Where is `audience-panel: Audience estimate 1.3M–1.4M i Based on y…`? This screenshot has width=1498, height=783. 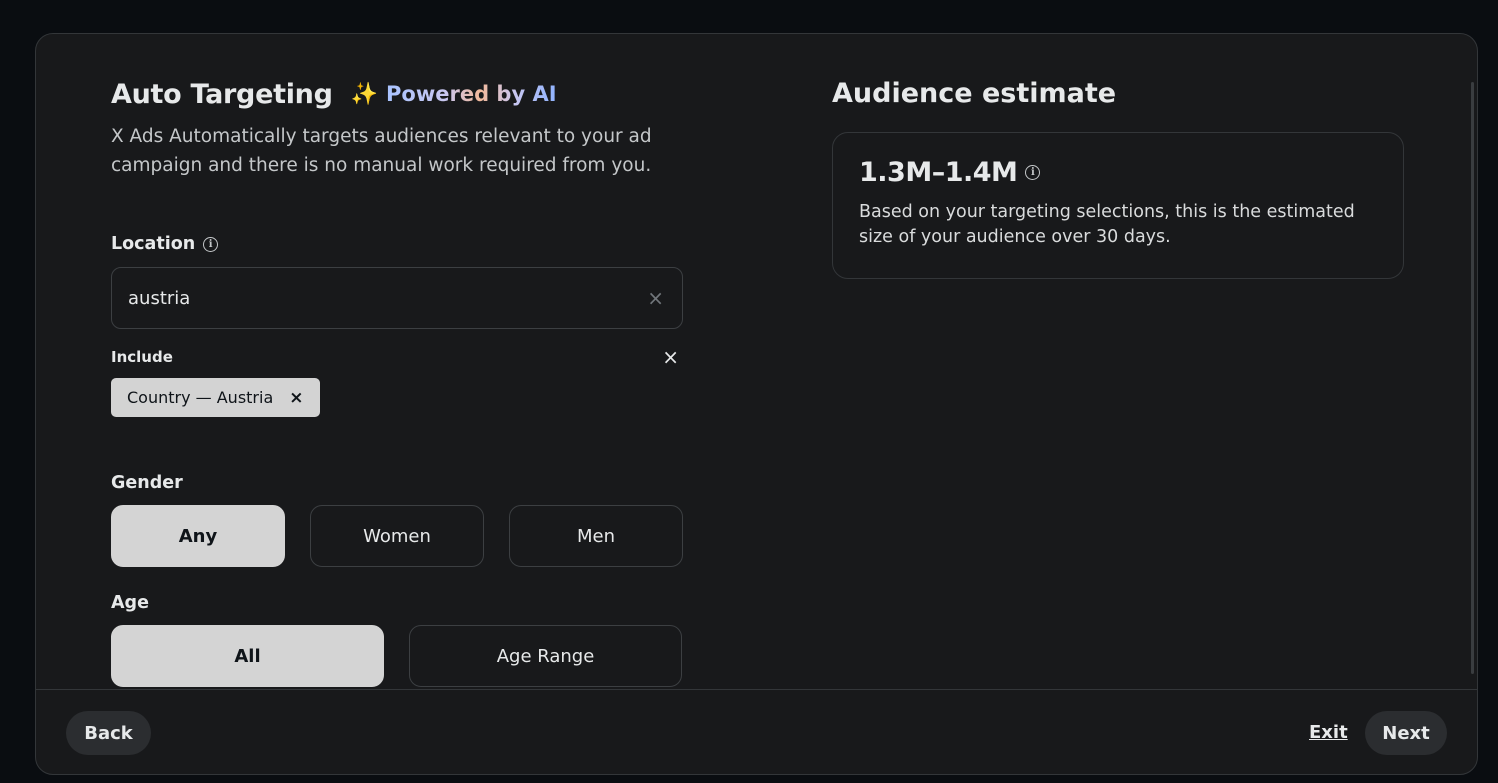 audience-panel: Audience estimate 1.3M–1.4M i Based on y… is located at coordinates (1118, 176).